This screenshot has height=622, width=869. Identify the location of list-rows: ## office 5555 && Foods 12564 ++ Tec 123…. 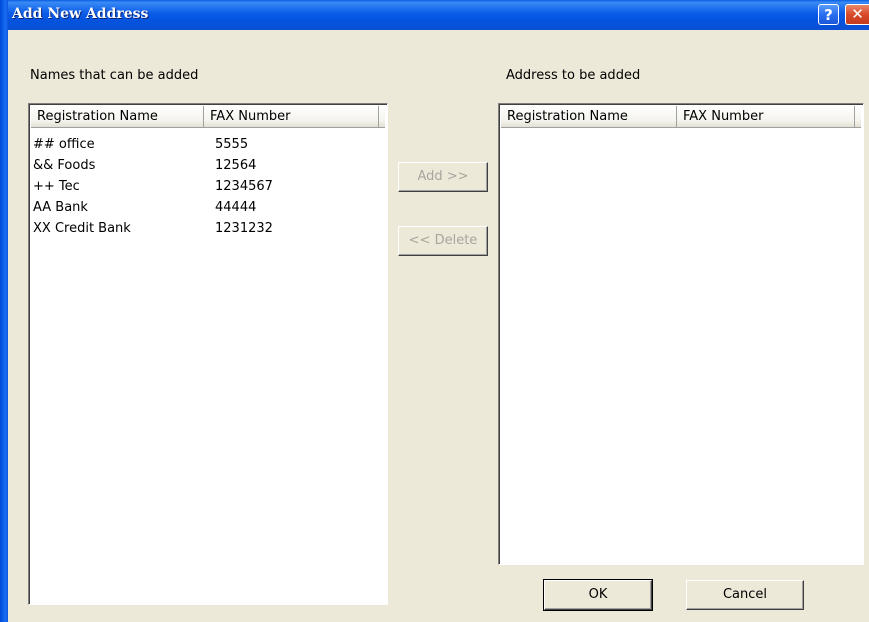
(209, 186).